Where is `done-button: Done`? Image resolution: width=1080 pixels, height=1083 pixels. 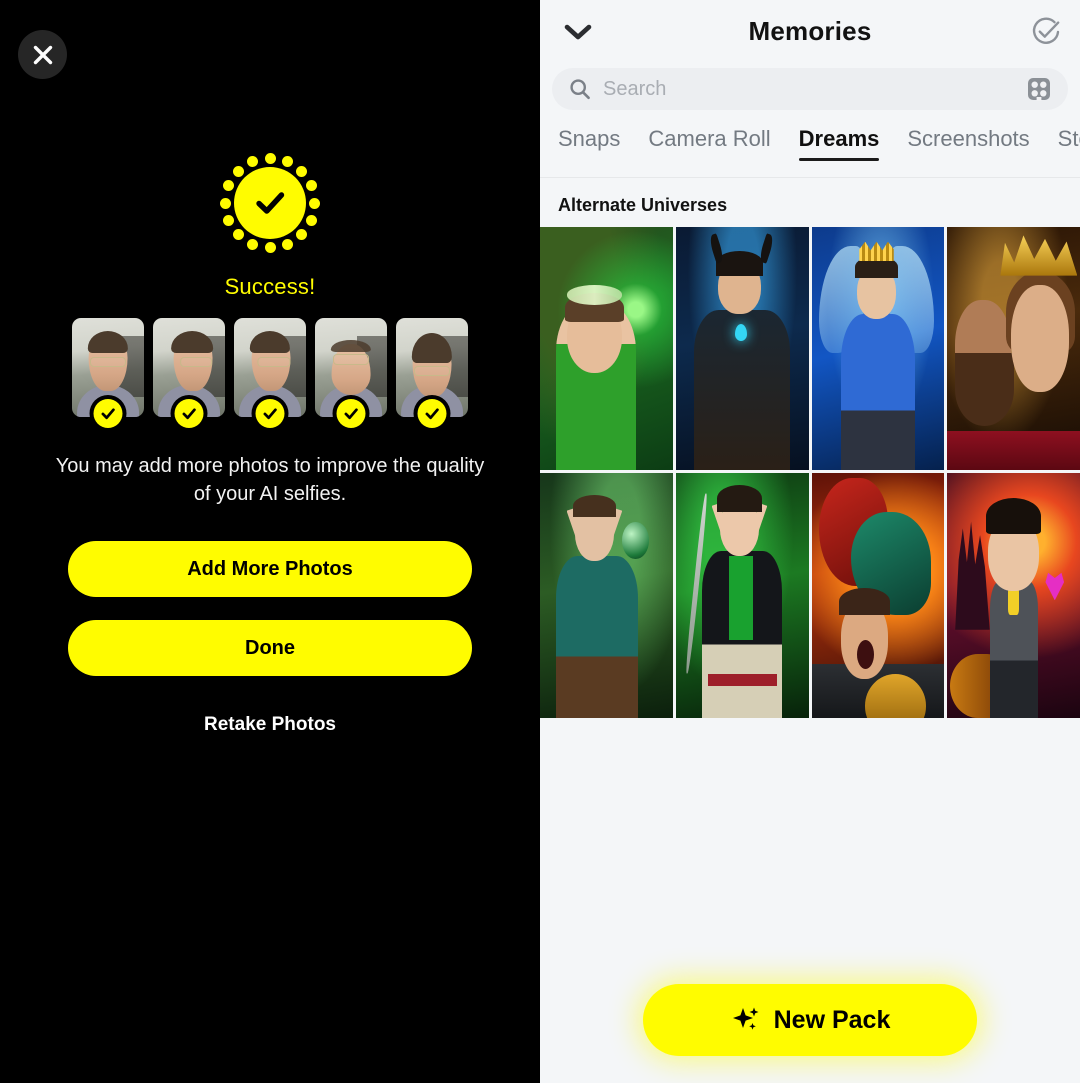
done-button: Done is located at coordinates (270, 648).